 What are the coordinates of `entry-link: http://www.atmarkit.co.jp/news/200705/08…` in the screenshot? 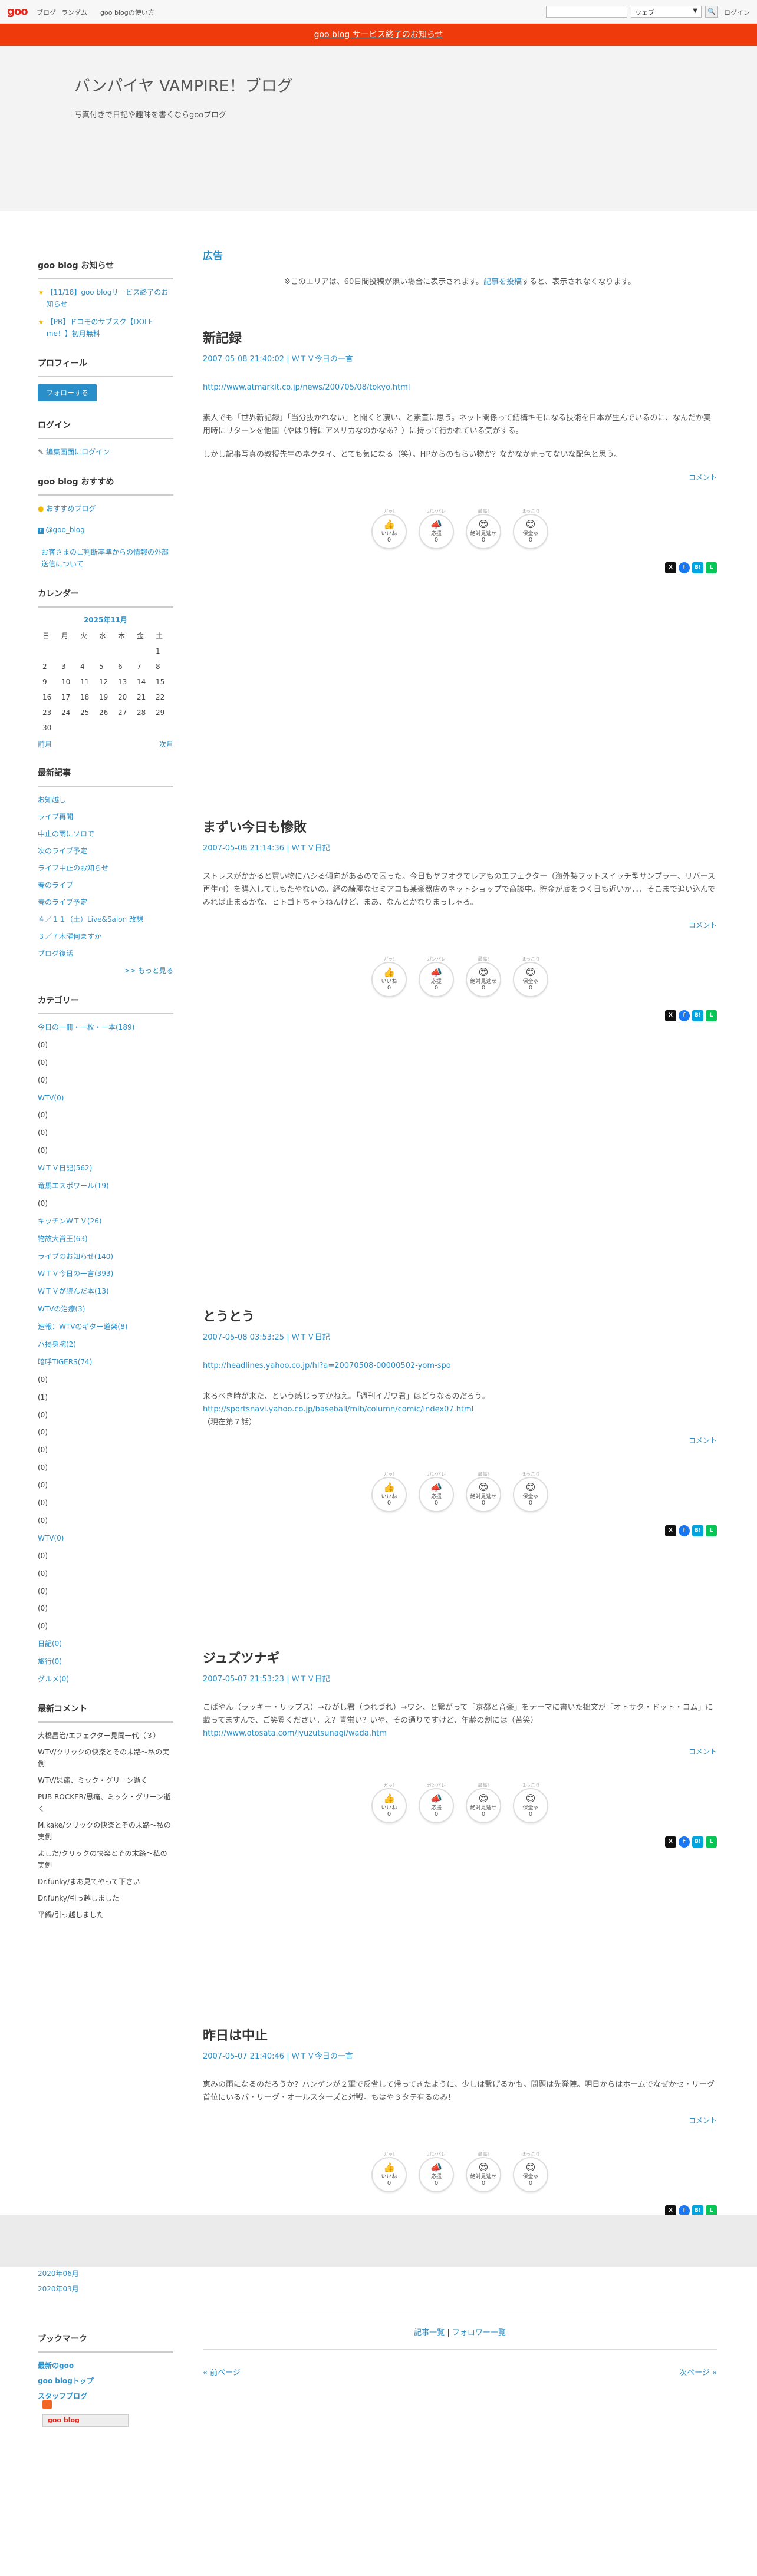 It's located at (306, 388).